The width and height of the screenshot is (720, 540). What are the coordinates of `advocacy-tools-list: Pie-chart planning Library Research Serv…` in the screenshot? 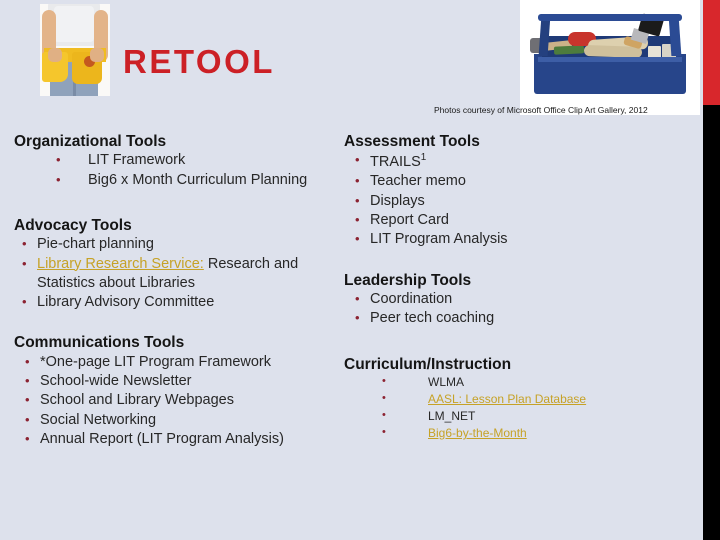 It's located at (184, 273).